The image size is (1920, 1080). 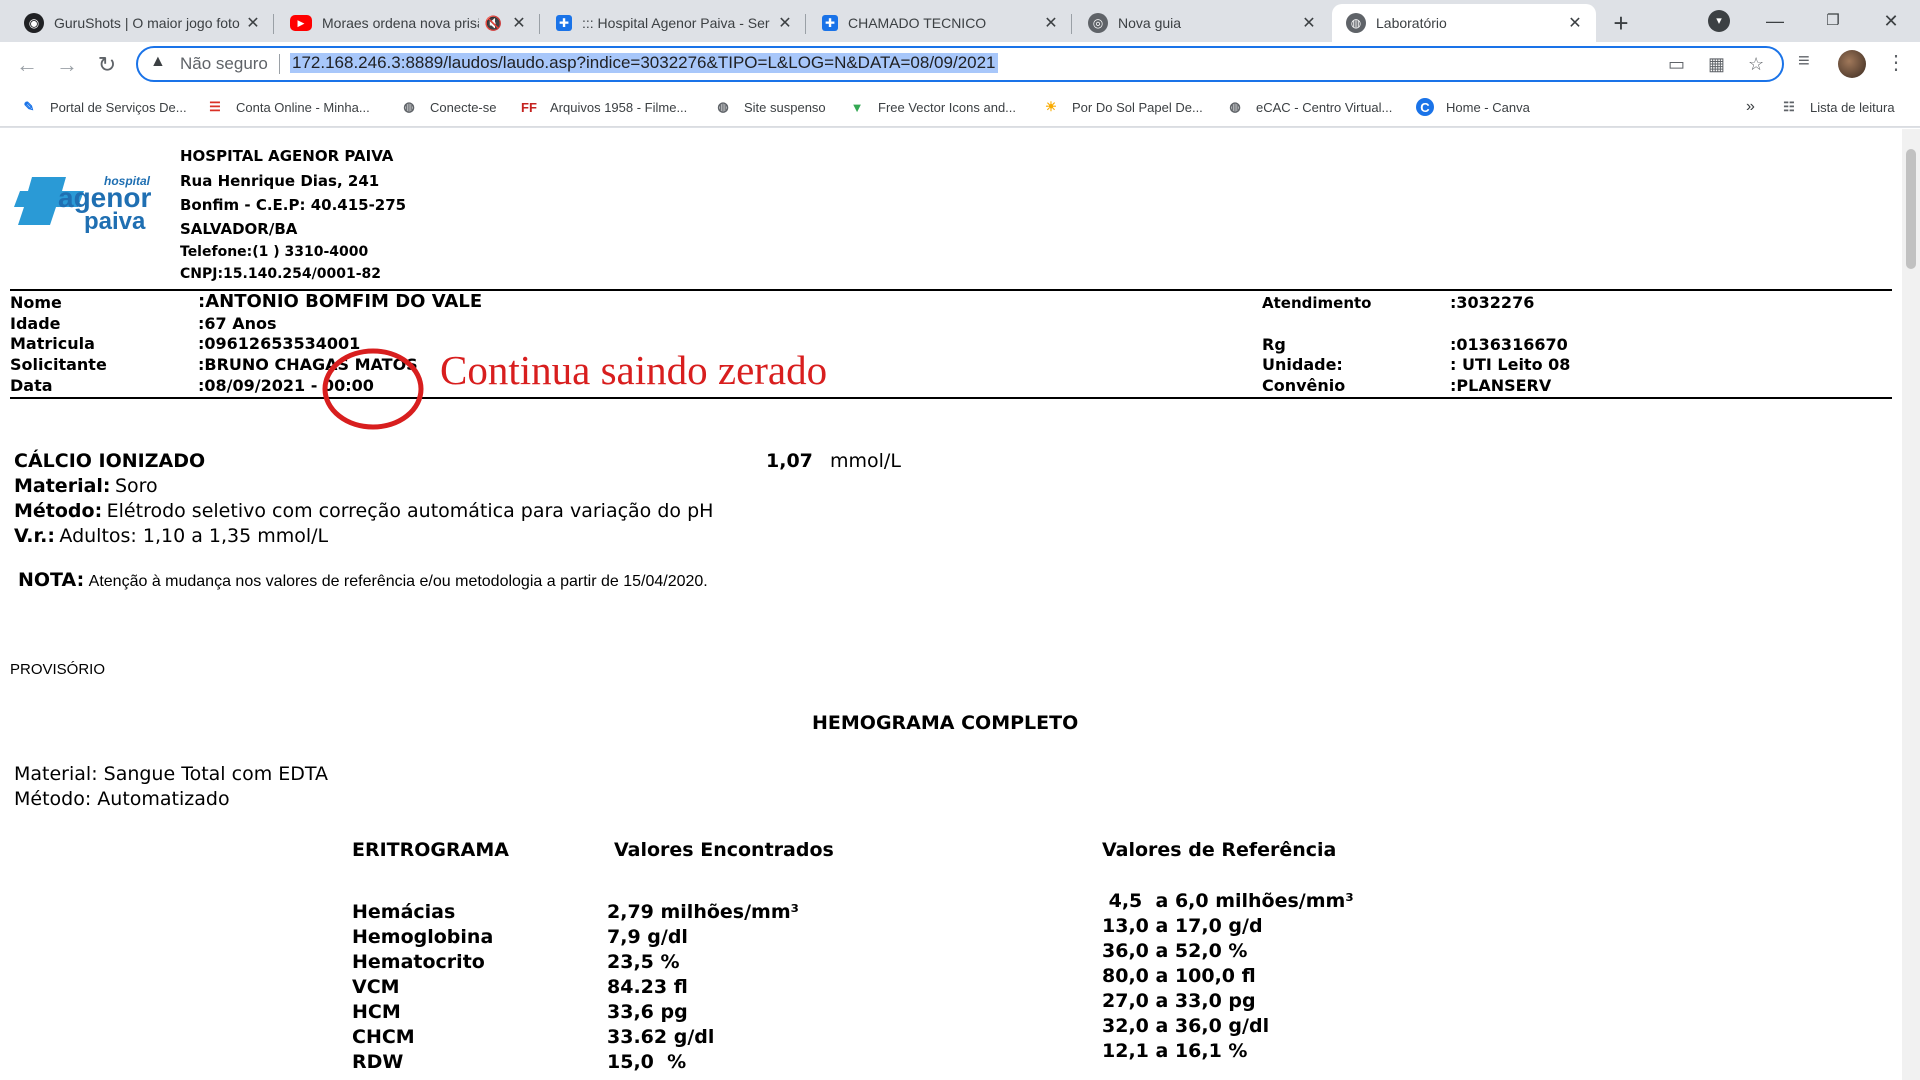 I want to click on row-value: 84.23 fl, so click(x=647, y=987).